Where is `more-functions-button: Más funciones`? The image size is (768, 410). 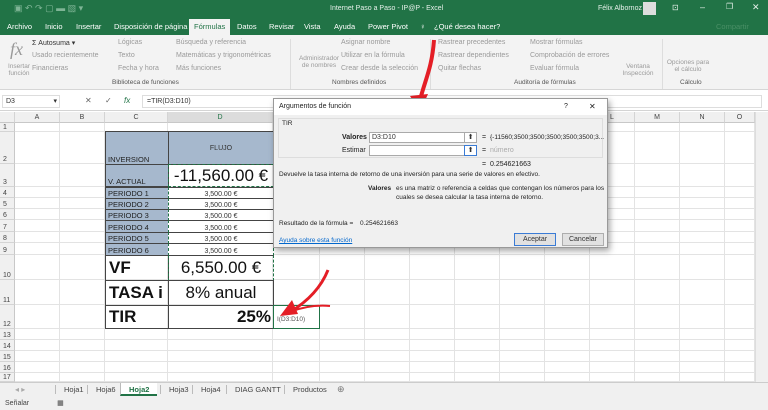
more-functions-button: Más funciones is located at coordinates (198, 68).